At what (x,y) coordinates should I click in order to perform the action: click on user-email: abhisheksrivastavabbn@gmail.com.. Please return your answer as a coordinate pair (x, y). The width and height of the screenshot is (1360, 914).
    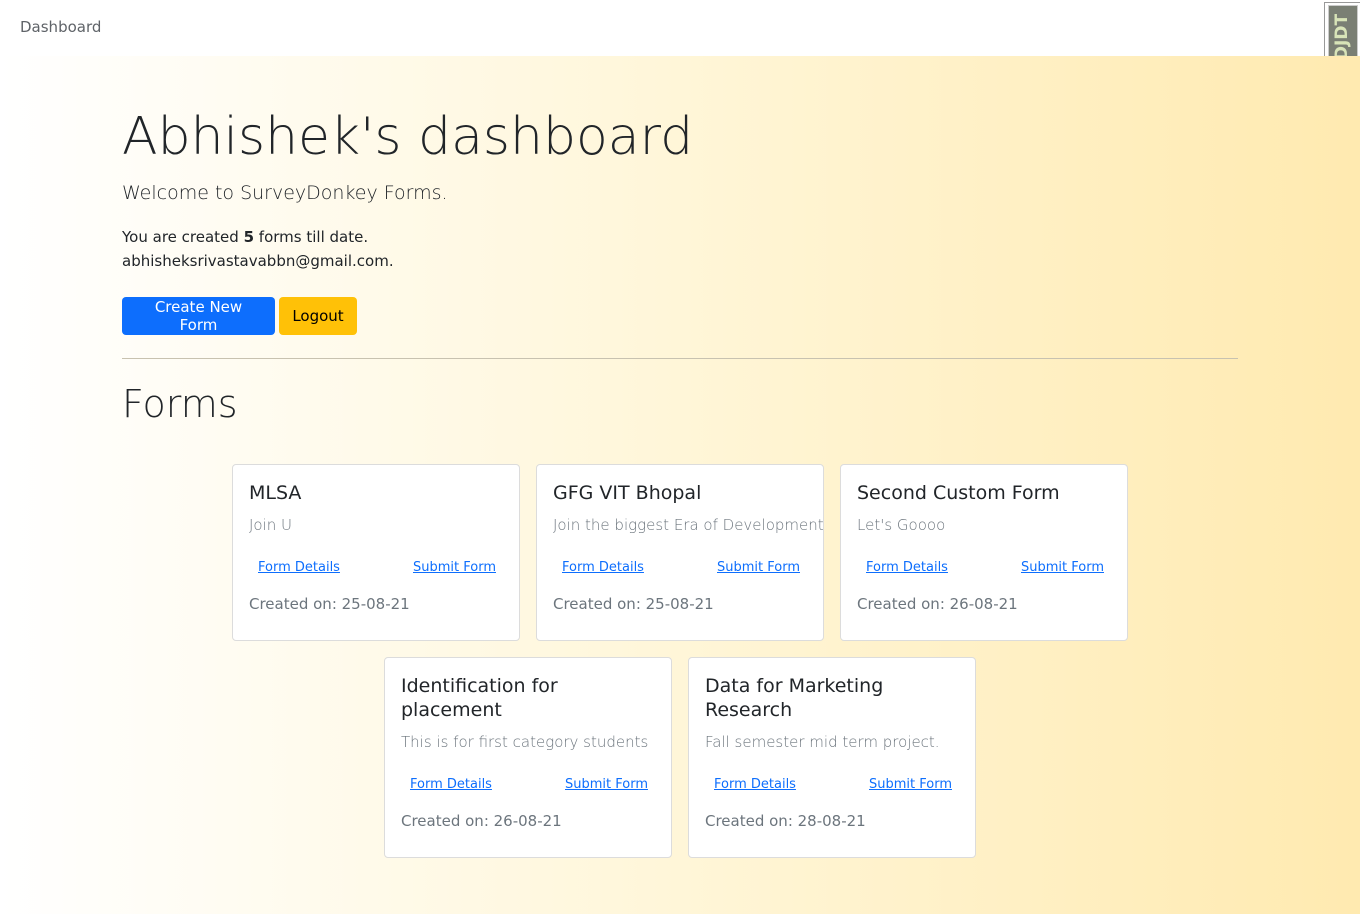
    Looking at the image, I should click on (258, 261).